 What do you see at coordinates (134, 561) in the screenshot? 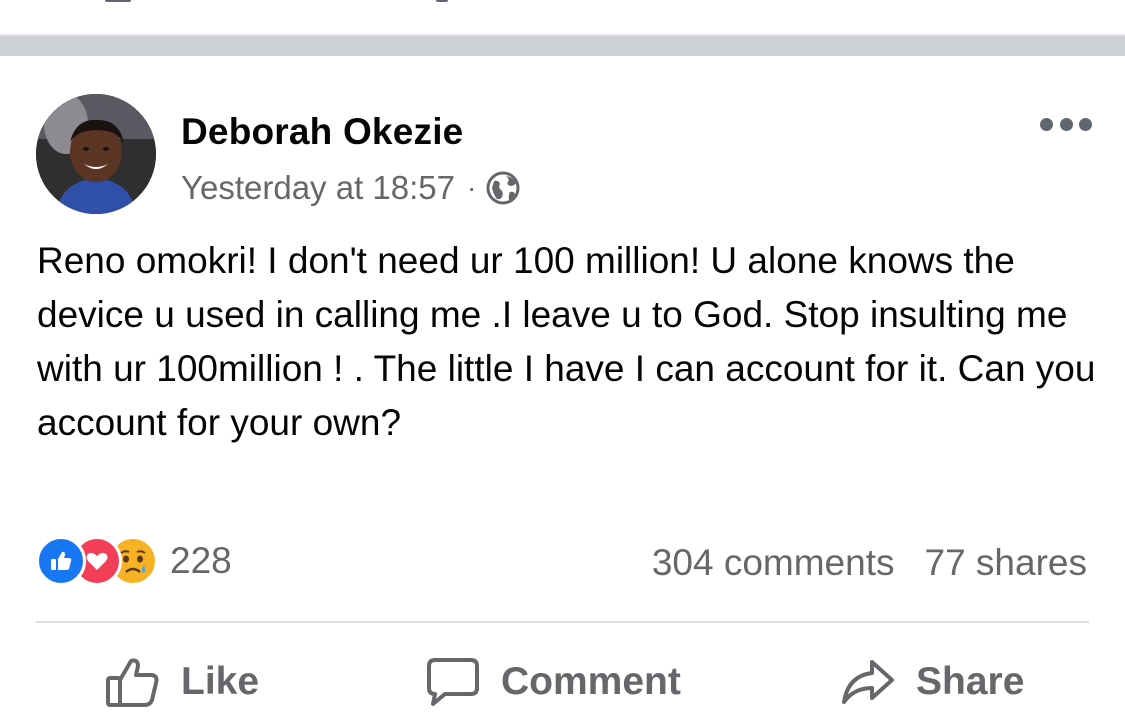
I see `reaction-summary: 228` at bounding box center [134, 561].